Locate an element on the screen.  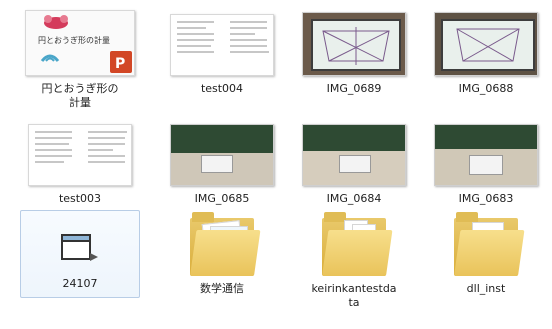
application-icon is located at coordinates (80, 248).